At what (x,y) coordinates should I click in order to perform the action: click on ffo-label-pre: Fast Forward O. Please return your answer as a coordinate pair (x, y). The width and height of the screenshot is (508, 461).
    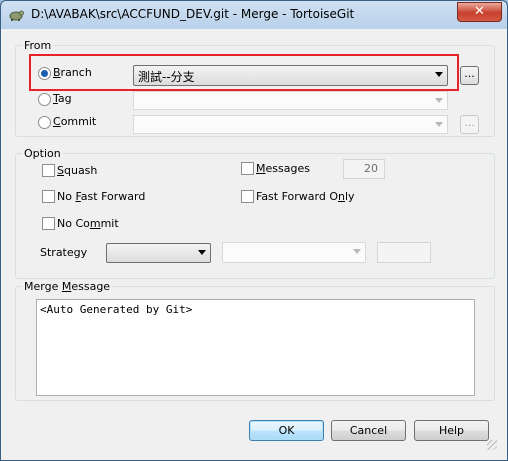
    Looking at the image, I should click on (297, 196).